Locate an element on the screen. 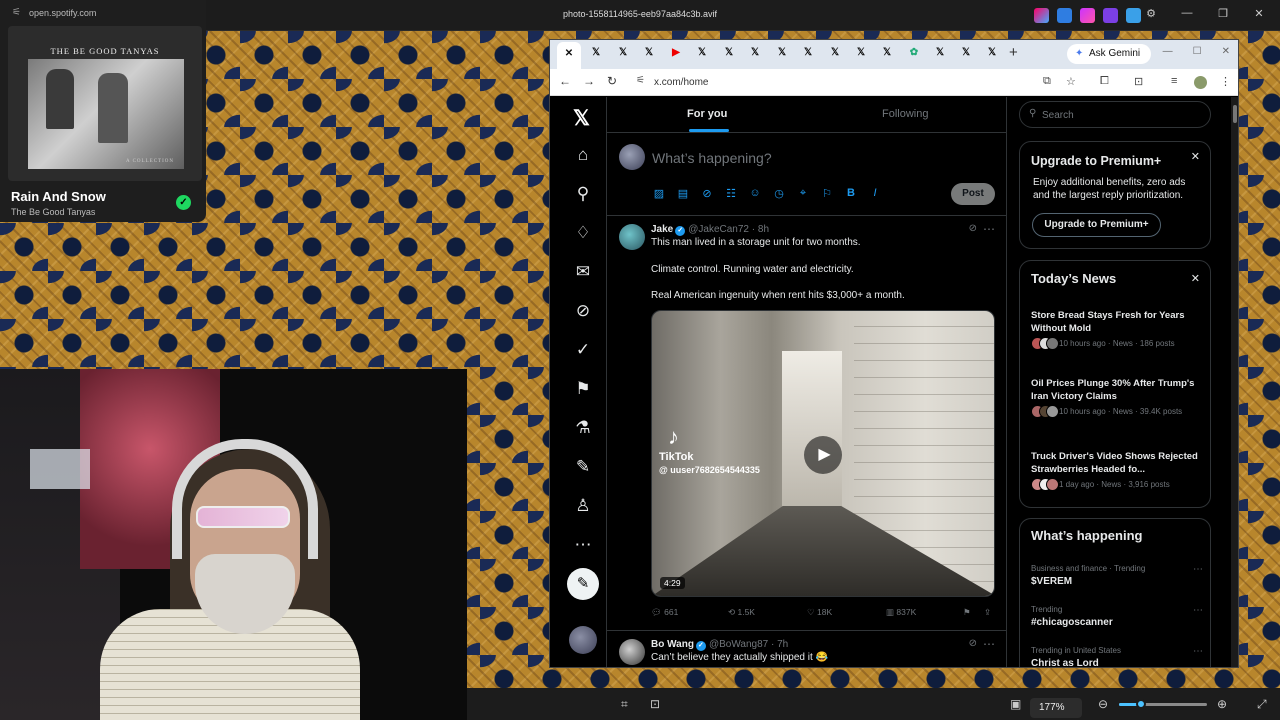 The height and width of the screenshot is (720, 1280). zoom-level: 177% is located at coordinates (1056, 708).